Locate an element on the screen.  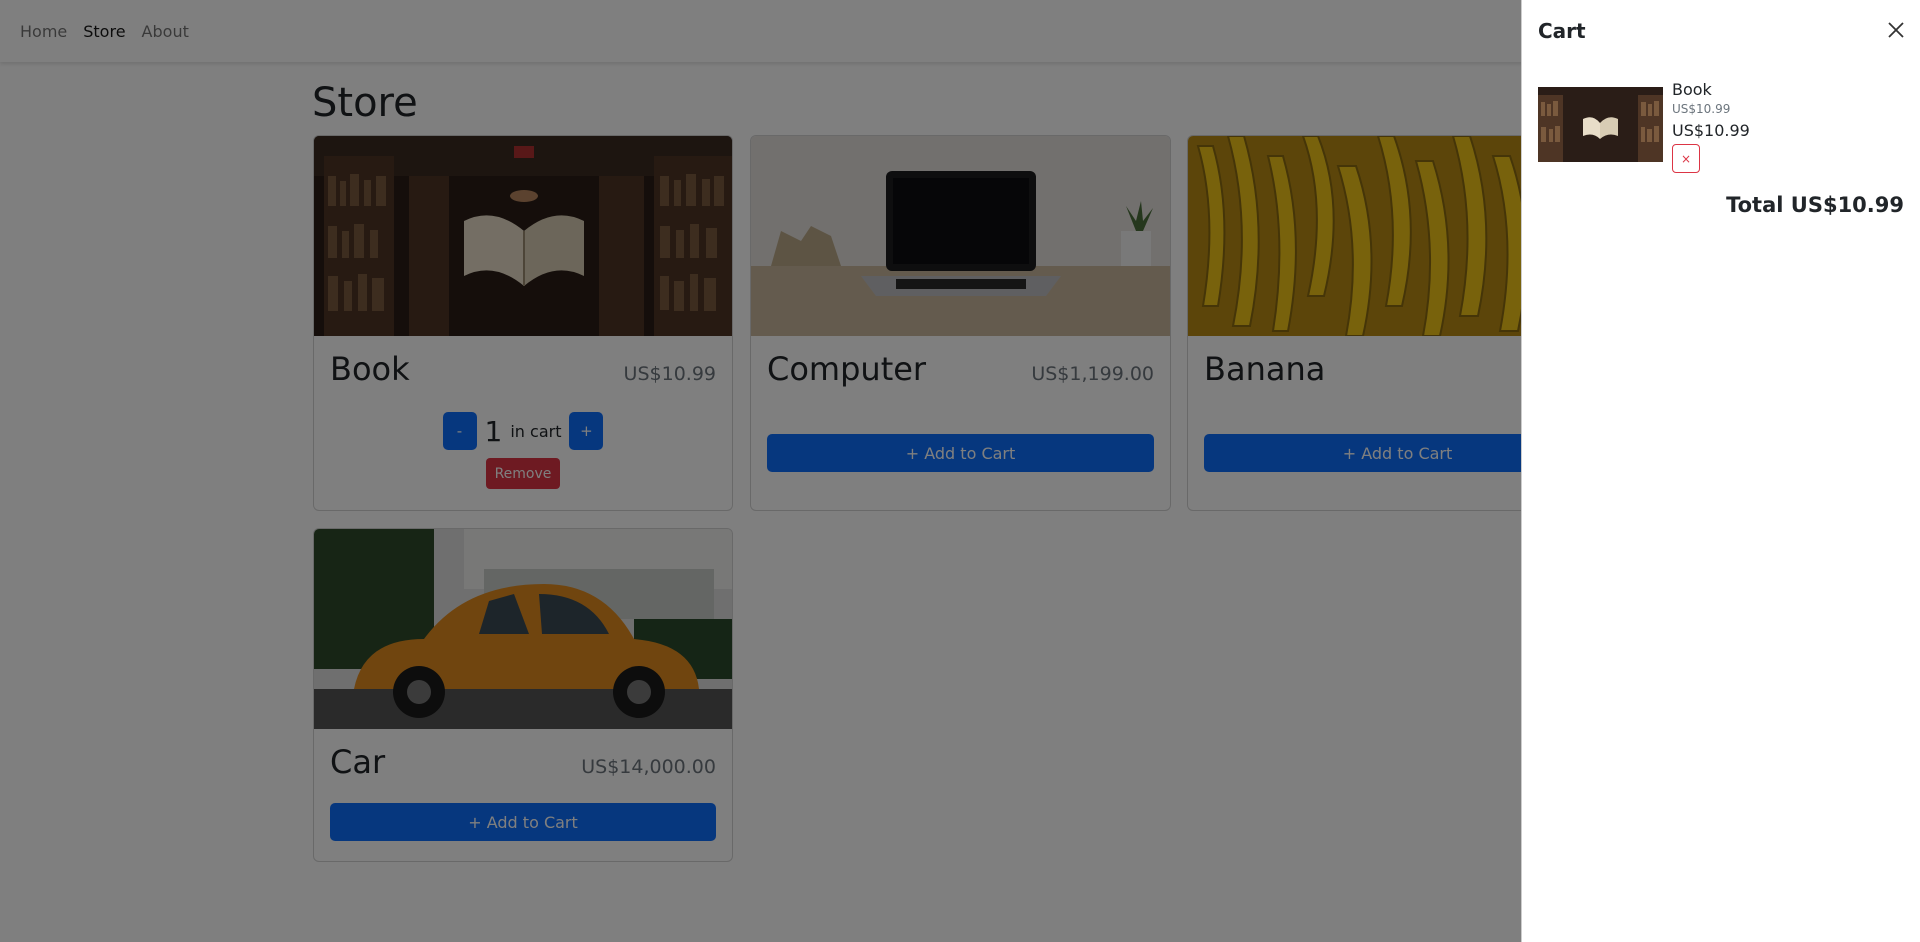
cart-item-thumbnail is located at coordinates (1600, 124).